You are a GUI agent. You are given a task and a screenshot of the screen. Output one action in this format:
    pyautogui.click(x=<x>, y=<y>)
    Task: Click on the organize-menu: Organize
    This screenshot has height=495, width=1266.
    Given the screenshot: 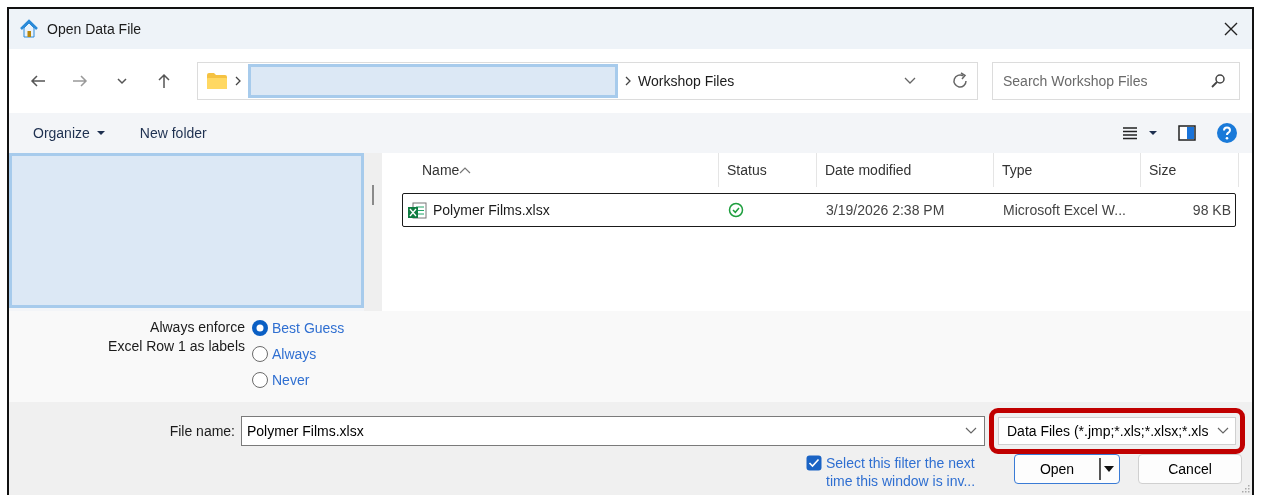 What is the action you would take?
    pyautogui.click(x=69, y=133)
    